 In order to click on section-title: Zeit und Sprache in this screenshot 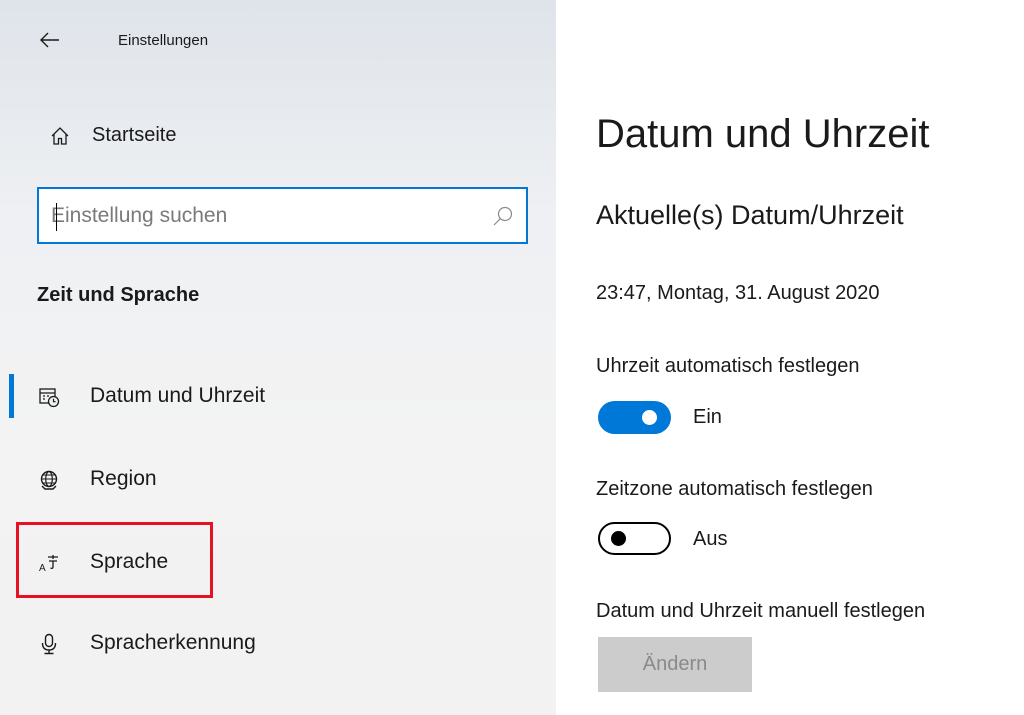, I will do `click(118, 295)`.